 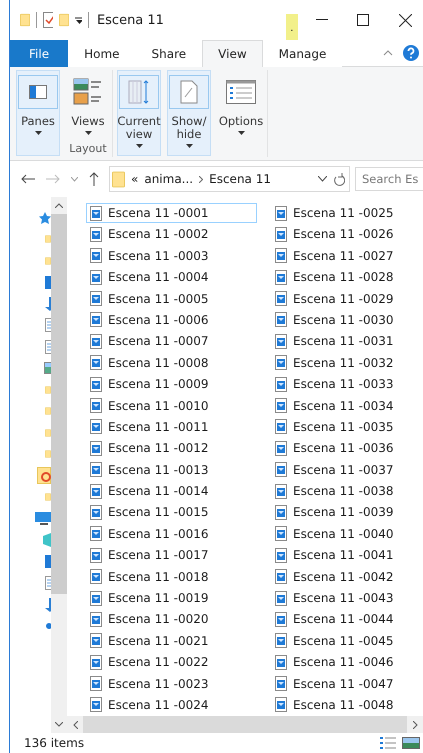 I want to click on ribbon-button: Show/ hide, so click(x=189, y=113).